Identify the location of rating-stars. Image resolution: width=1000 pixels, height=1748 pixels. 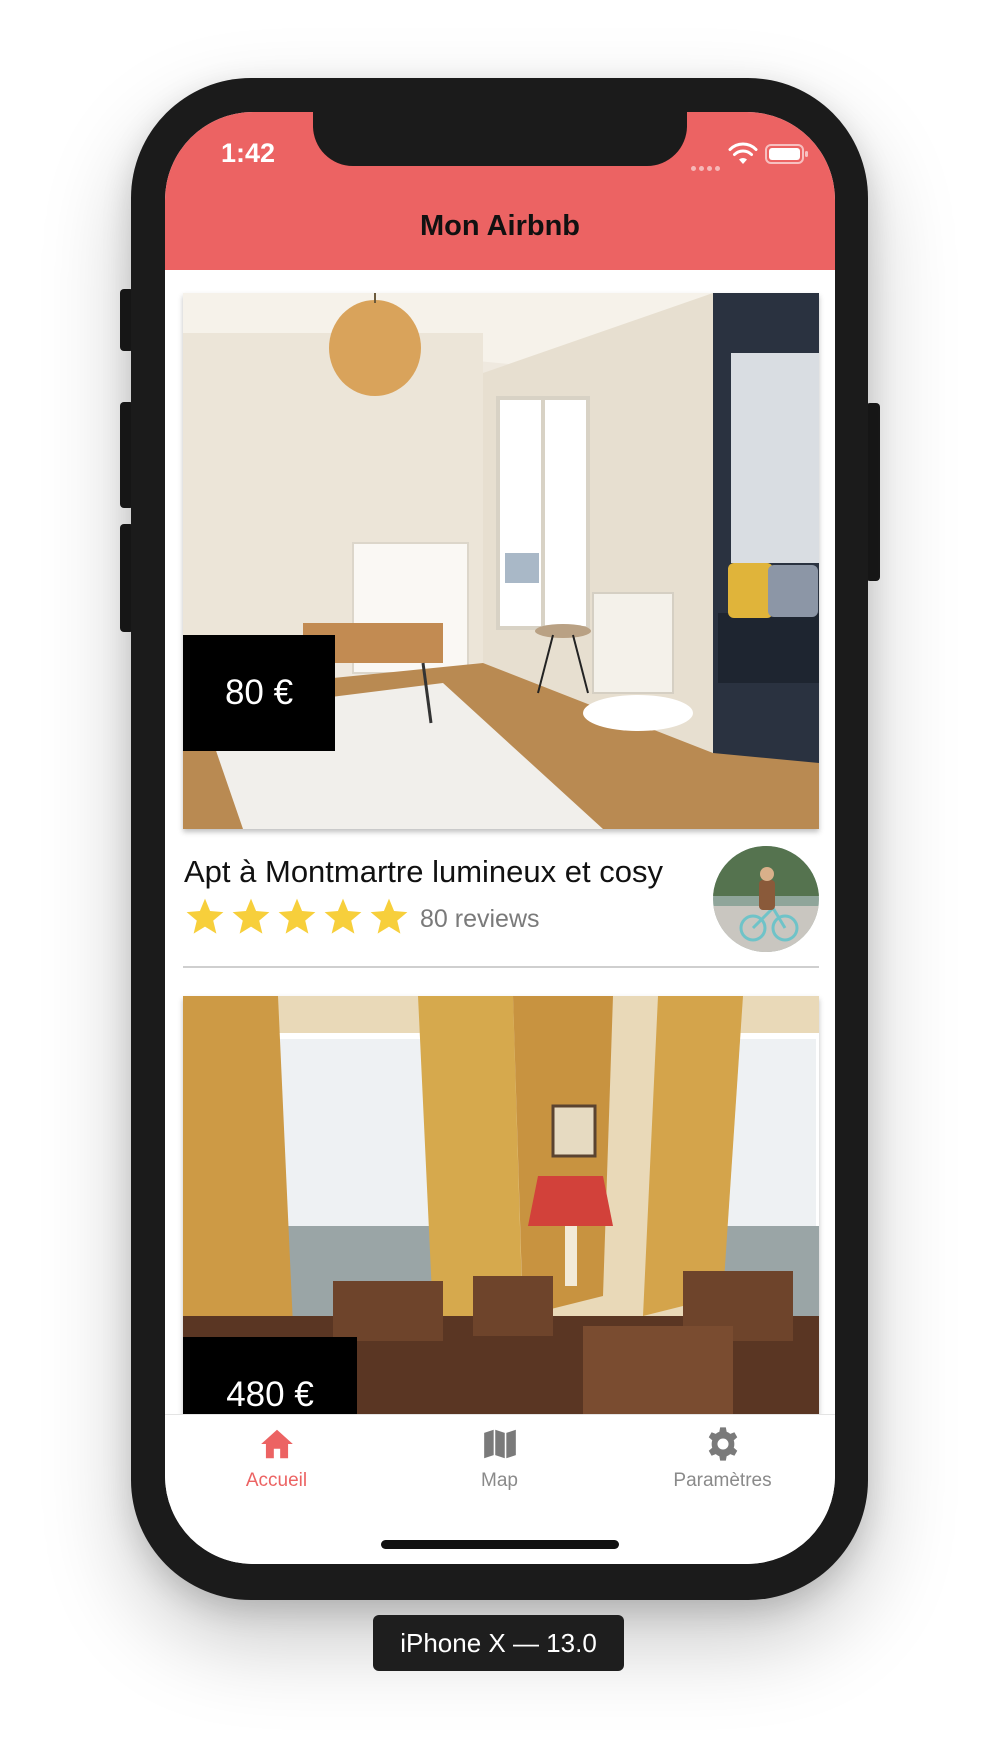
(297, 917).